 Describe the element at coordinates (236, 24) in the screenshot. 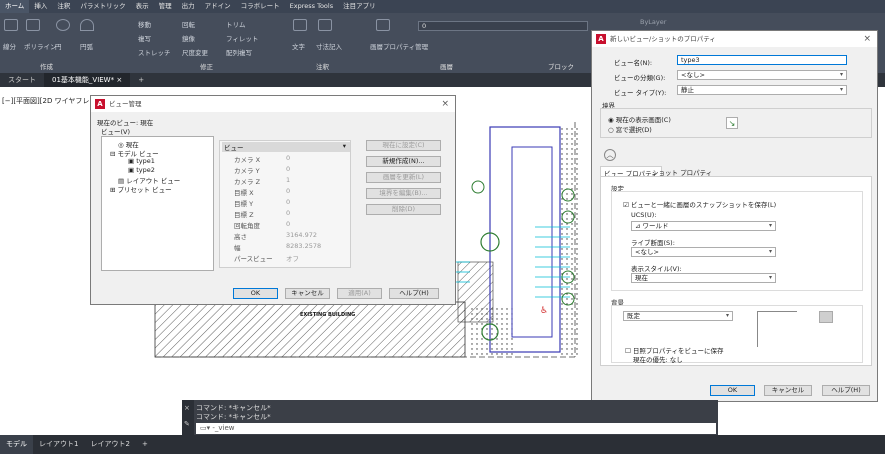

I see `trim-tool: トリム` at that location.